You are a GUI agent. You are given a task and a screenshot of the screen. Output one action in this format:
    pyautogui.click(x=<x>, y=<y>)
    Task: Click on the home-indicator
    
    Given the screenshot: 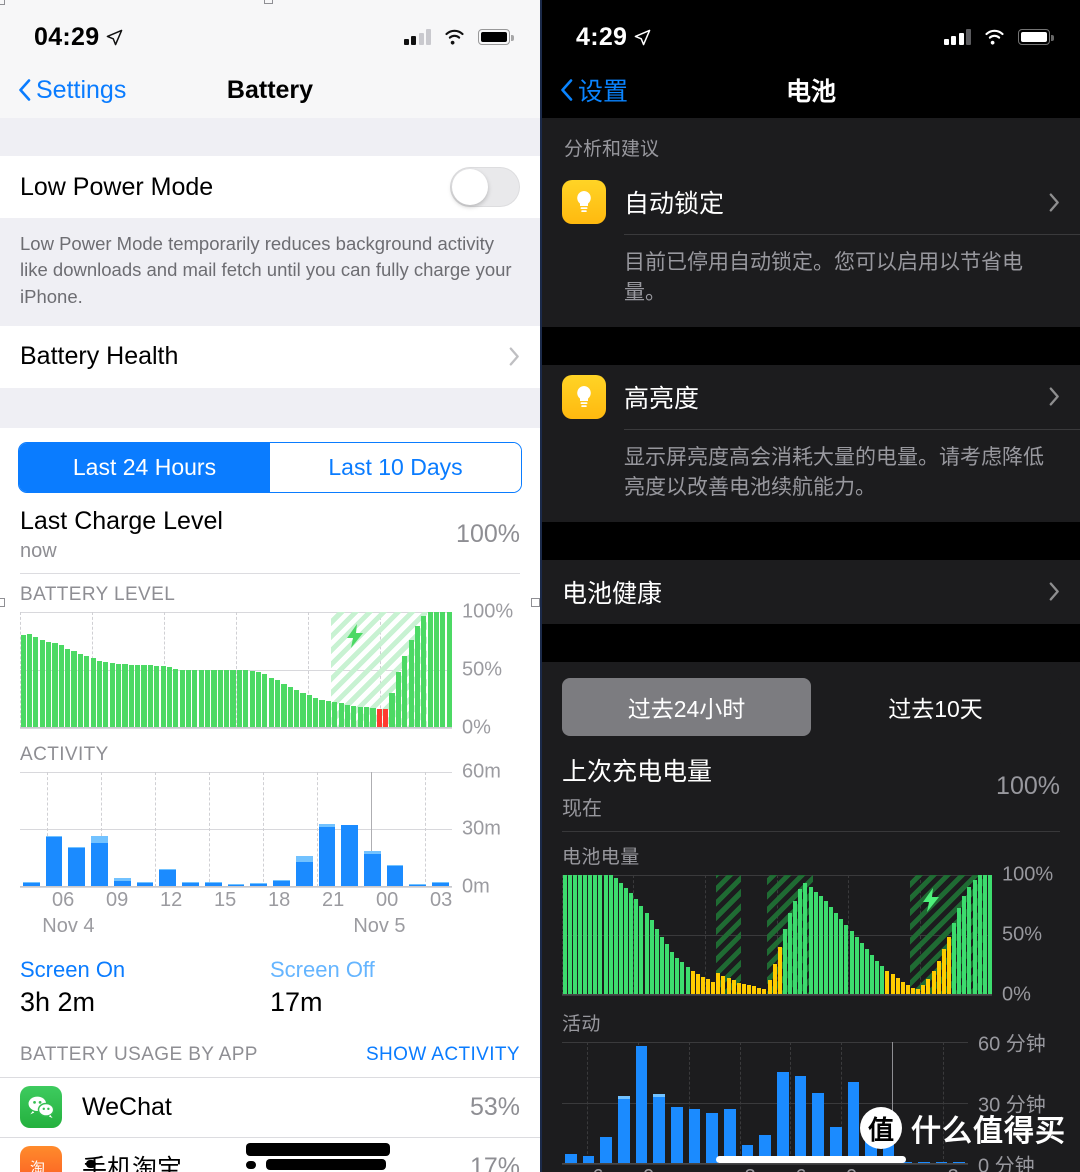 What is the action you would take?
    pyautogui.click(x=811, y=1159)
    